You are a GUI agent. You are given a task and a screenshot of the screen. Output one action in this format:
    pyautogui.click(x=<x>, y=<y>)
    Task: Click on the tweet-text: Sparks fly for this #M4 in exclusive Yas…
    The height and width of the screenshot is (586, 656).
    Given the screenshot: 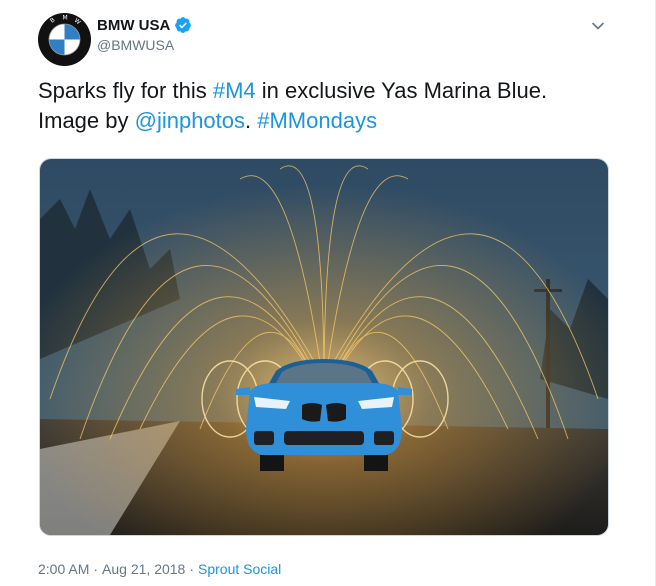 What is the action you would take?
    pyautogui.click(x=333, y=106)
    